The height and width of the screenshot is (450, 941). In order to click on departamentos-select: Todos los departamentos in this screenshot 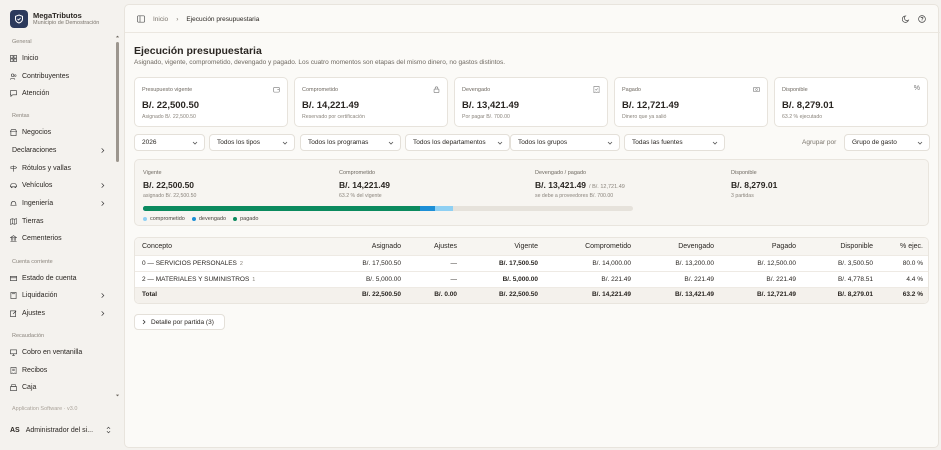, I will do `click(457, 142)`.